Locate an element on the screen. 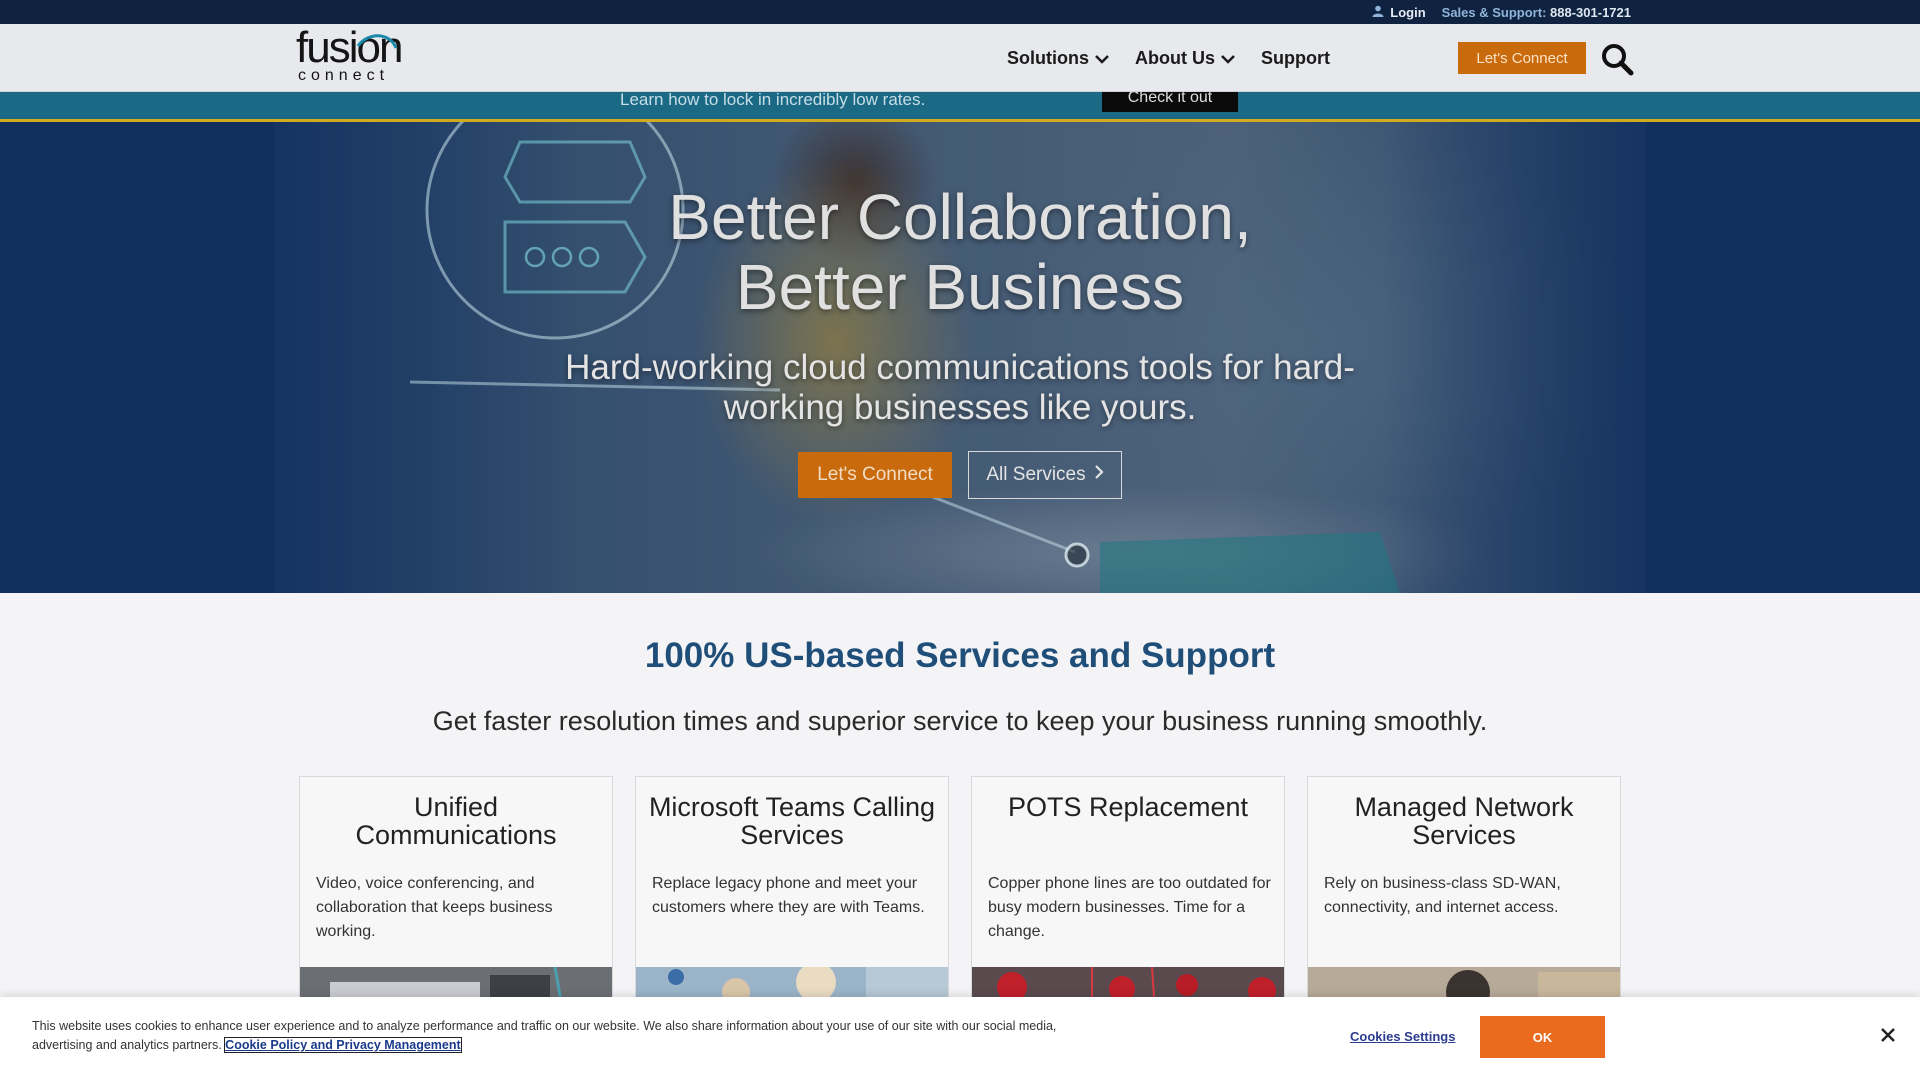  logo-swoosh-icon is located at coordinates (377, 41).